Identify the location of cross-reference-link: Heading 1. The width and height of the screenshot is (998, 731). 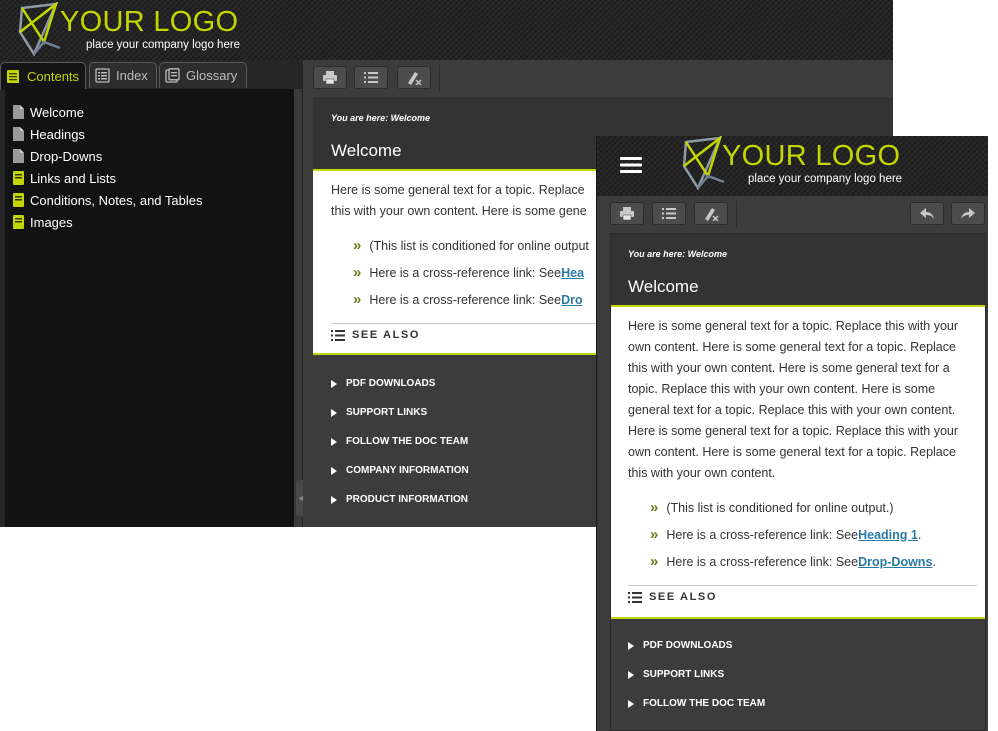
(888, 535).